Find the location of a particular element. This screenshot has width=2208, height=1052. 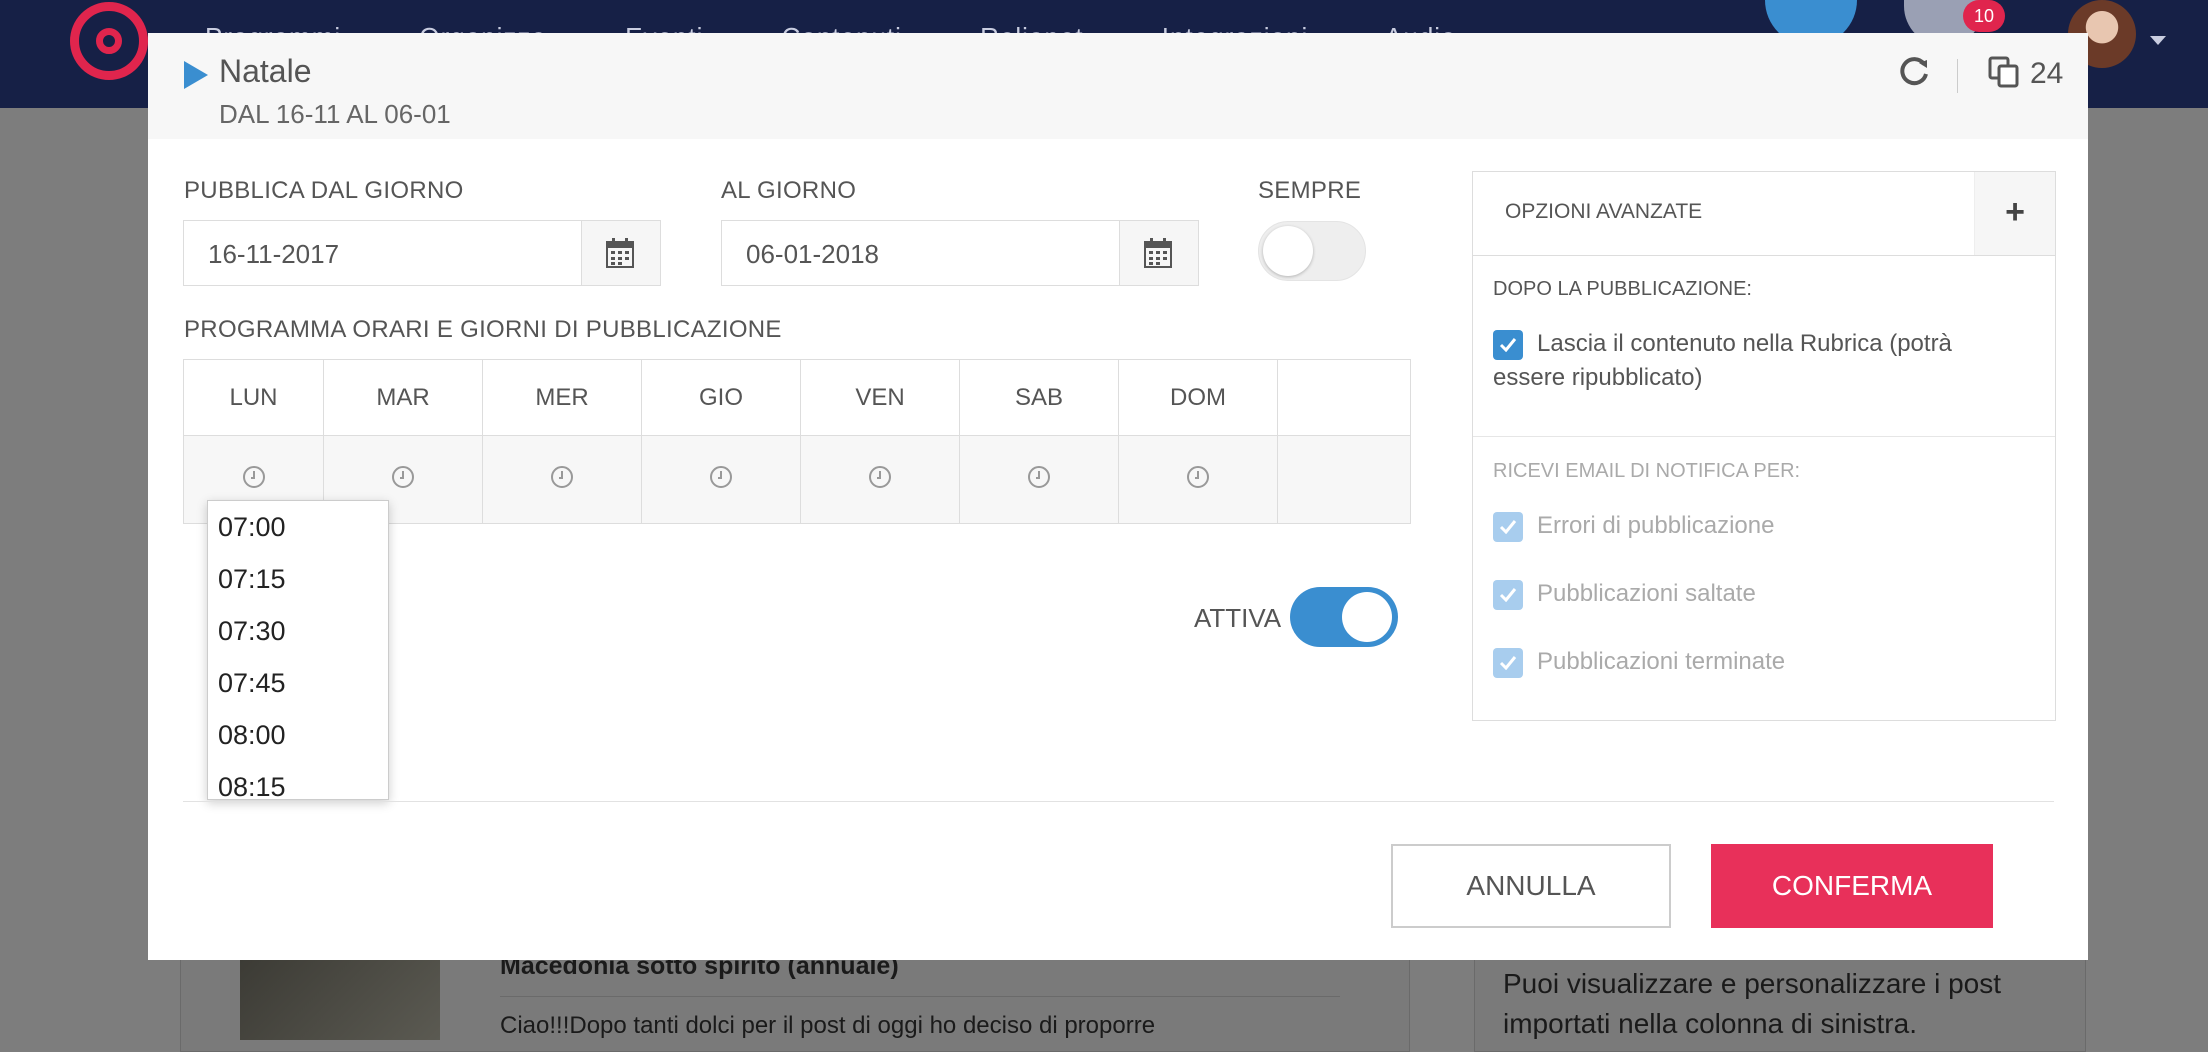

time-option: 08:15 is located at coordinates (298, 780).